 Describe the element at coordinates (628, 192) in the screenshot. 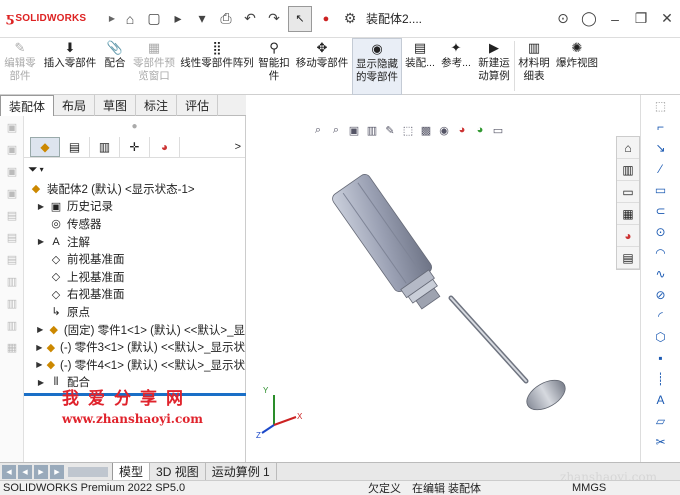

I see `file-explorer-icon: ▭` at that location.